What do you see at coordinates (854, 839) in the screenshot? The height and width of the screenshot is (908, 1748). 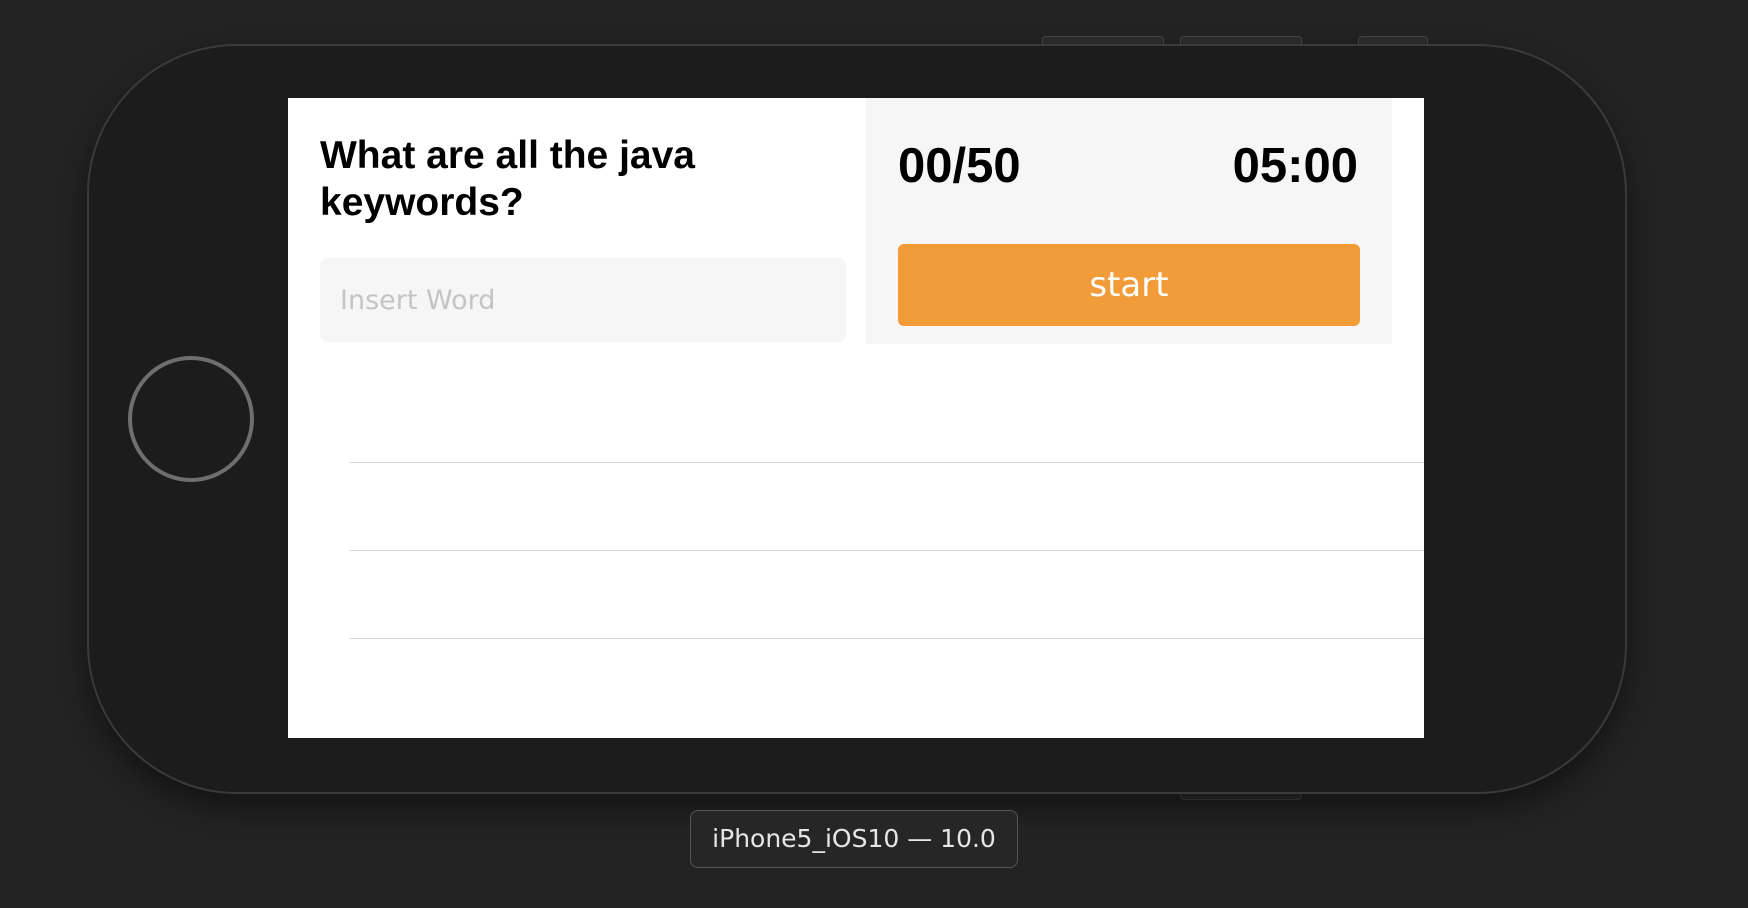 I see `device-label: iPhone5_iOS10 — 10.0` at bounding box center [854, 839].